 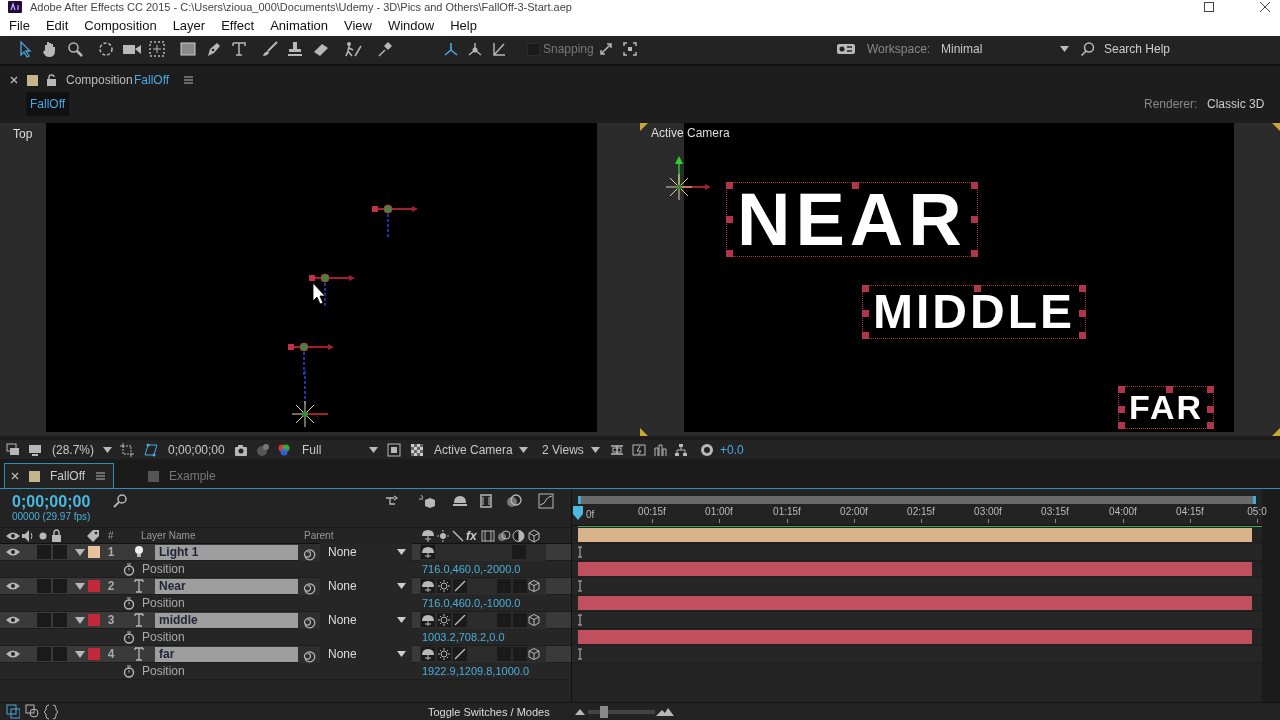 I want to click on menu-item: View, so click(x=358, y=25).